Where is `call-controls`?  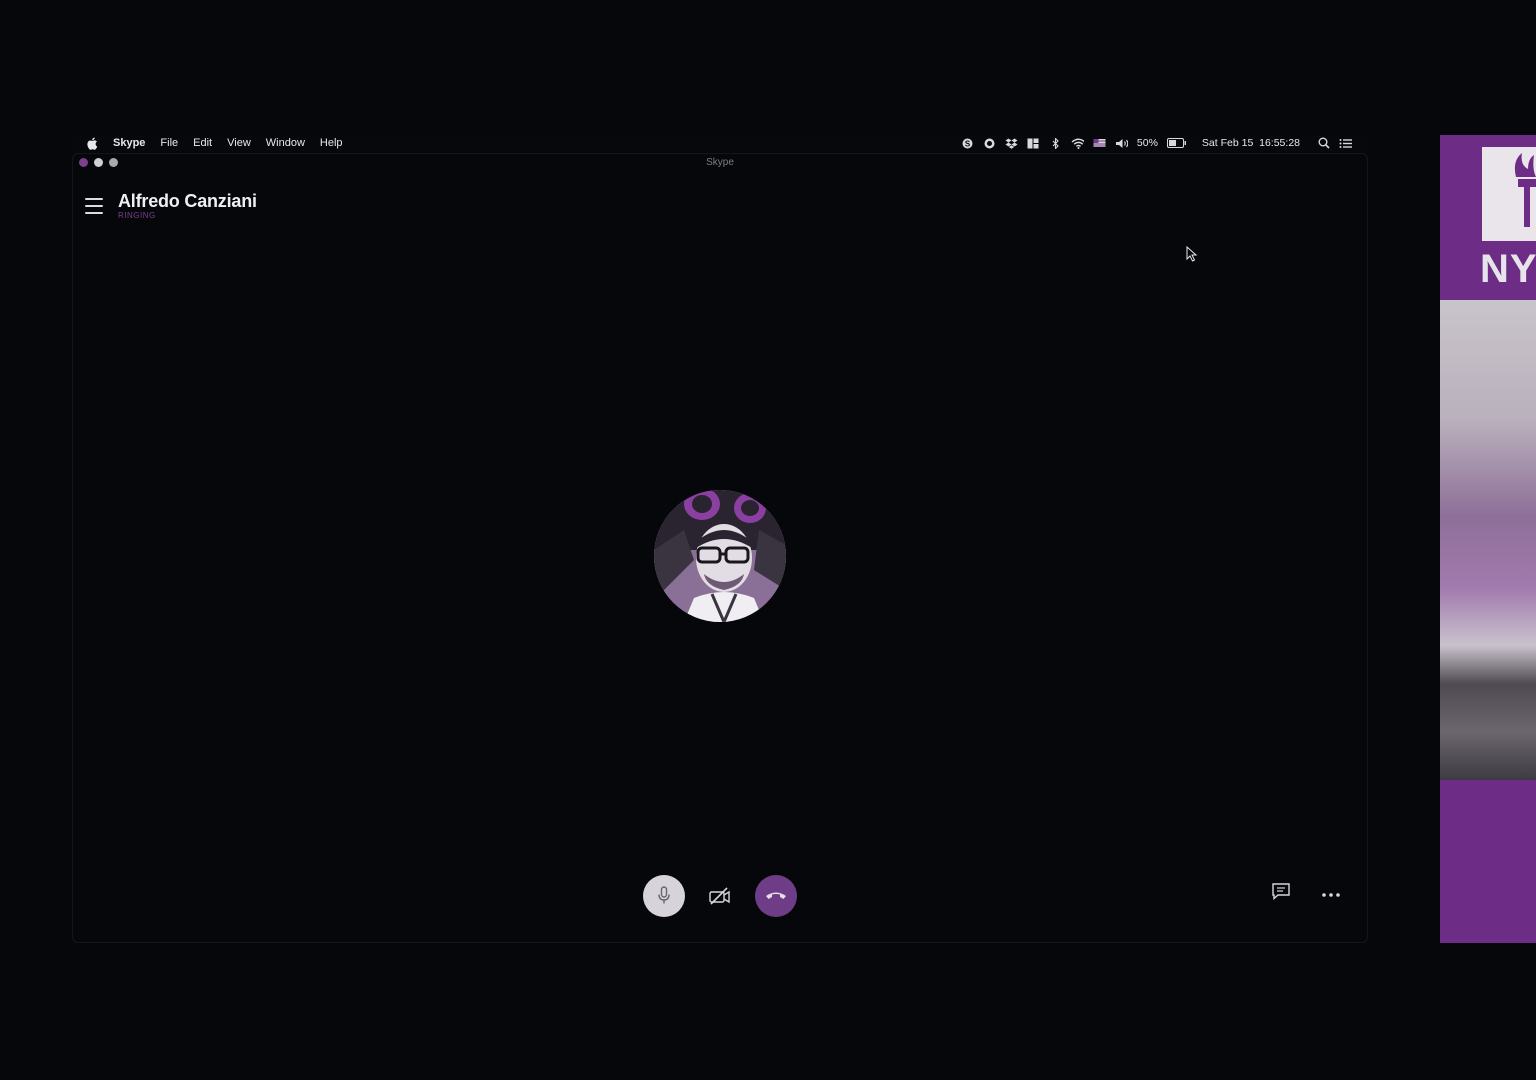 call-controls is located at coordinates (720, 896).